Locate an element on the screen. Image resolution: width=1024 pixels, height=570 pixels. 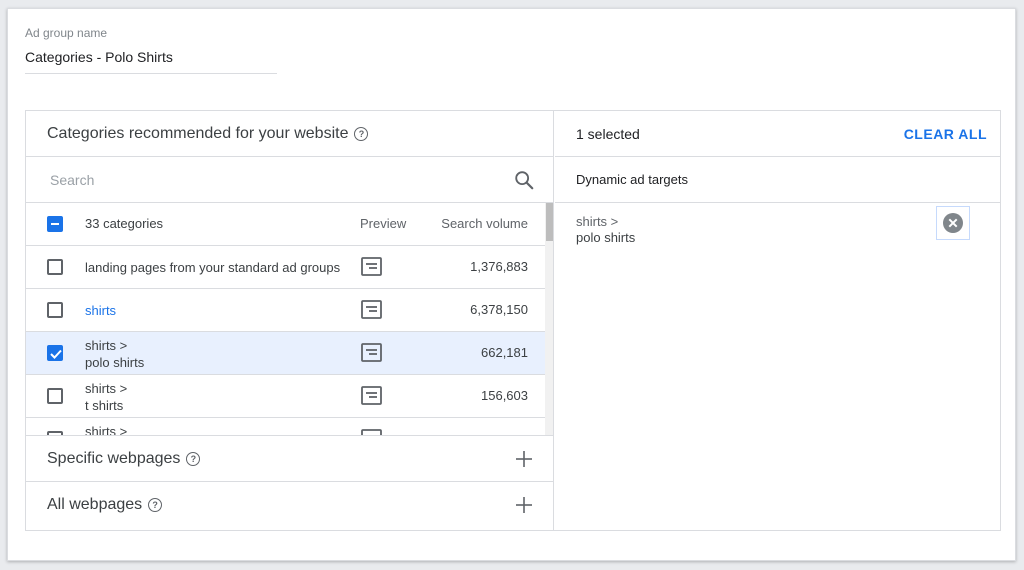
selected-target-name: shirts > polo shirts is located at coordinates (605, 230).